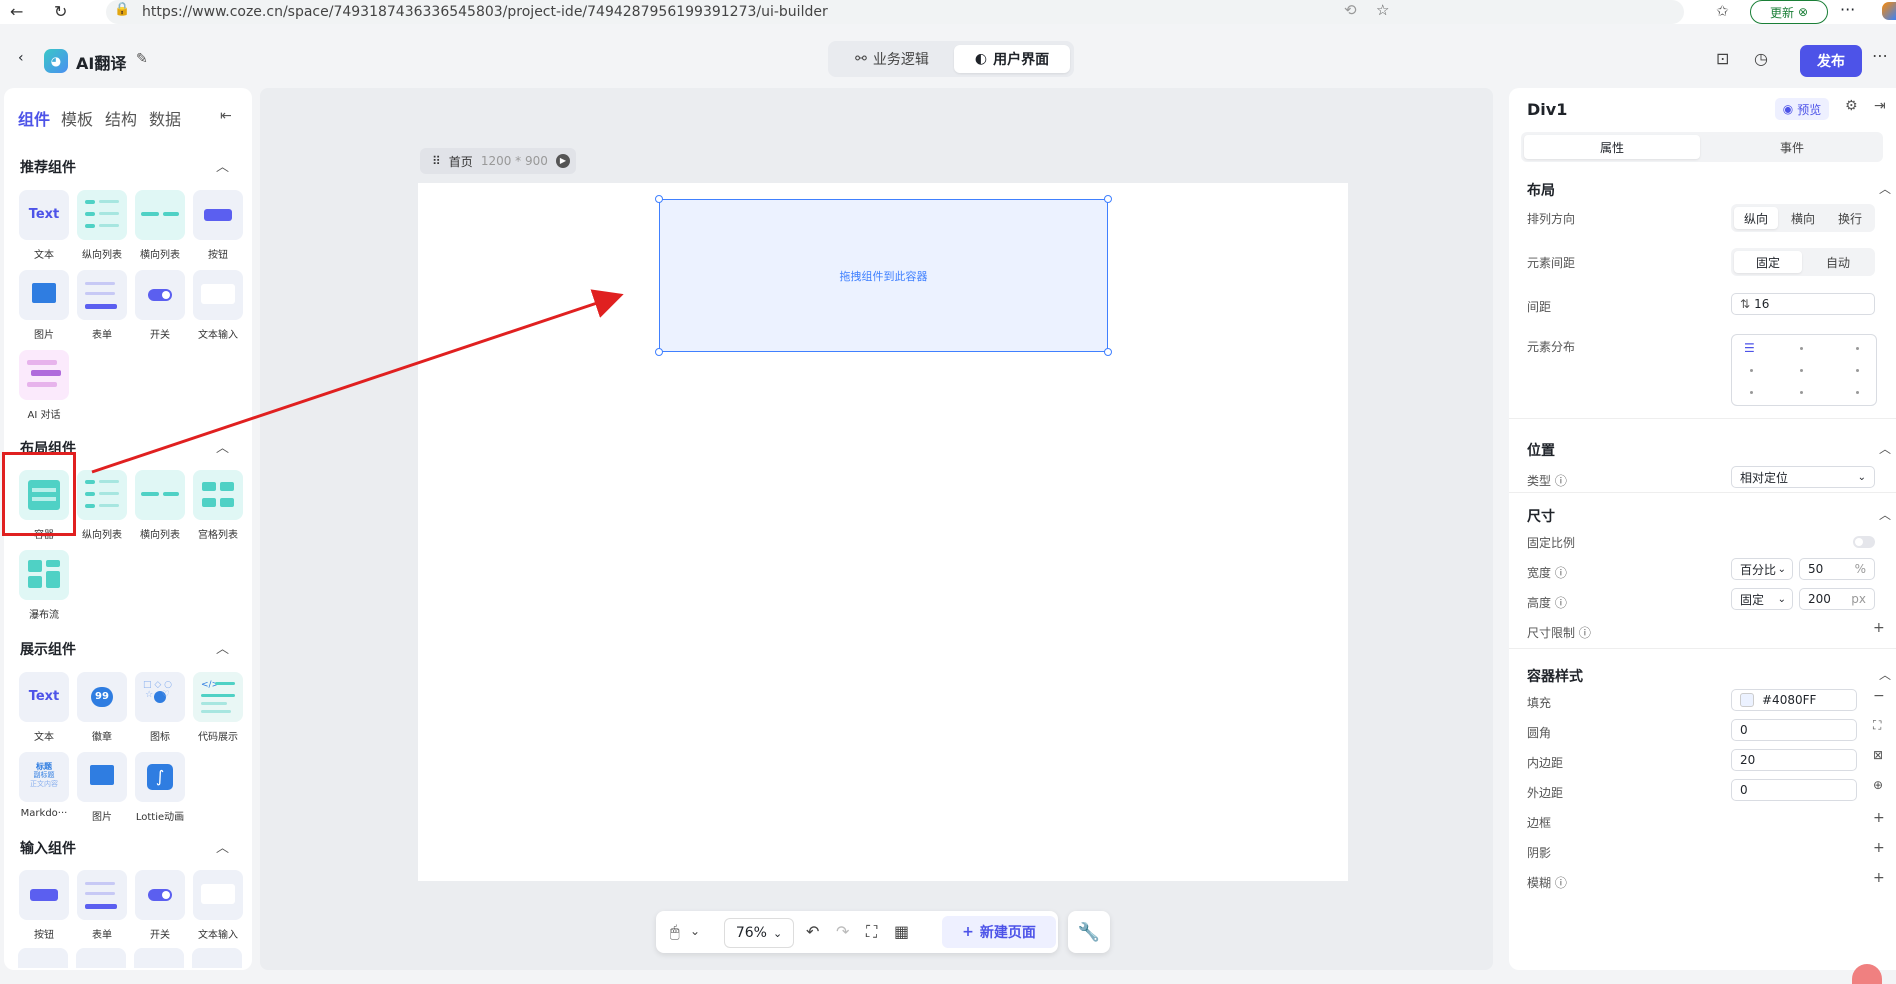 This screenshot has height=984, width=1896. What do you see at coordinates (1744, 730) in the screenshot?
I see `radius-value: 0` at bounding box center [1744, 730].